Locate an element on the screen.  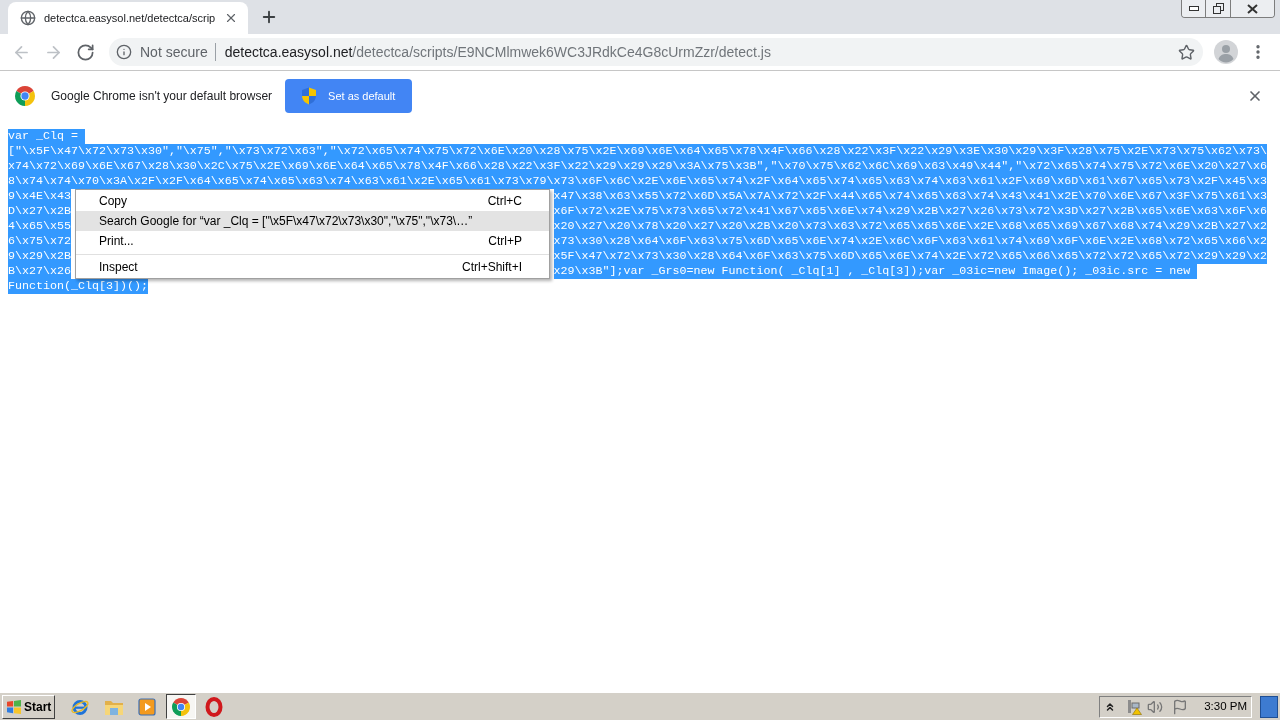
infobar-message: Google Chrome isn't your default browser is located at coordinates (162, 96).